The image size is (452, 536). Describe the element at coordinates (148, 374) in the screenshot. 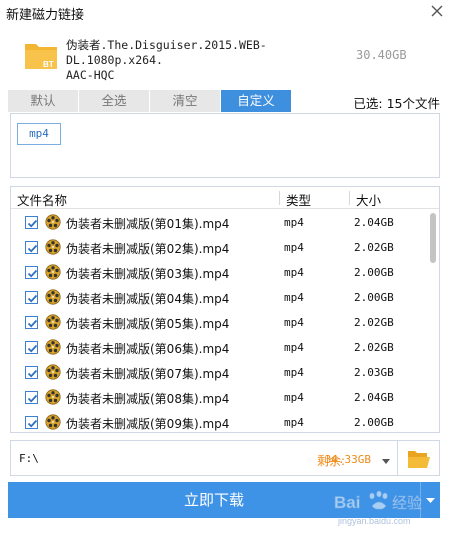

I see `file-name: 伪装者未删减版(第07集).mp4` at that location.